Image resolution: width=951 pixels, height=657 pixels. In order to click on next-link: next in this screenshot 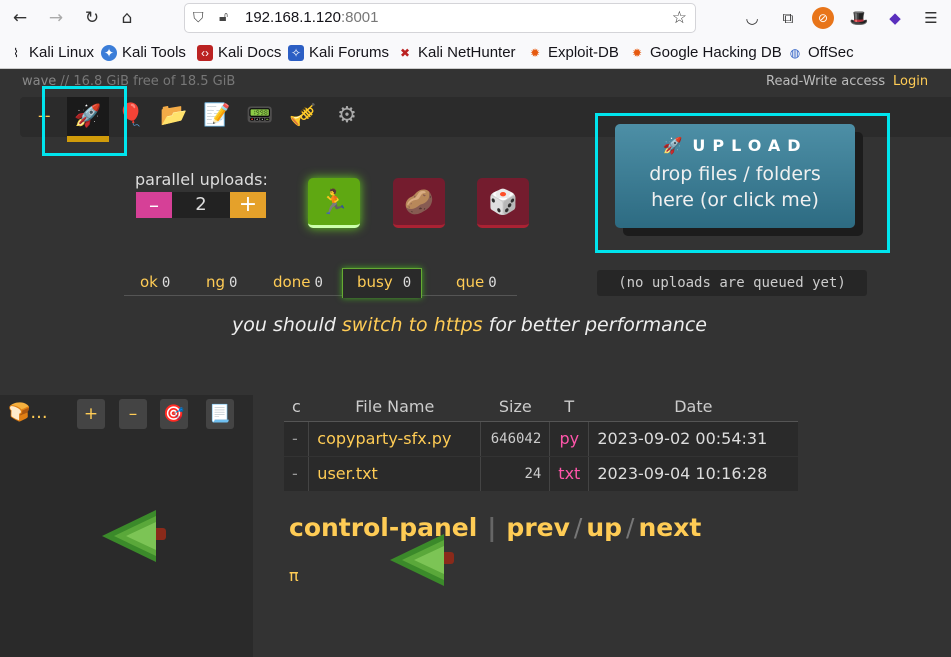, I will do `click(669, 527)`.